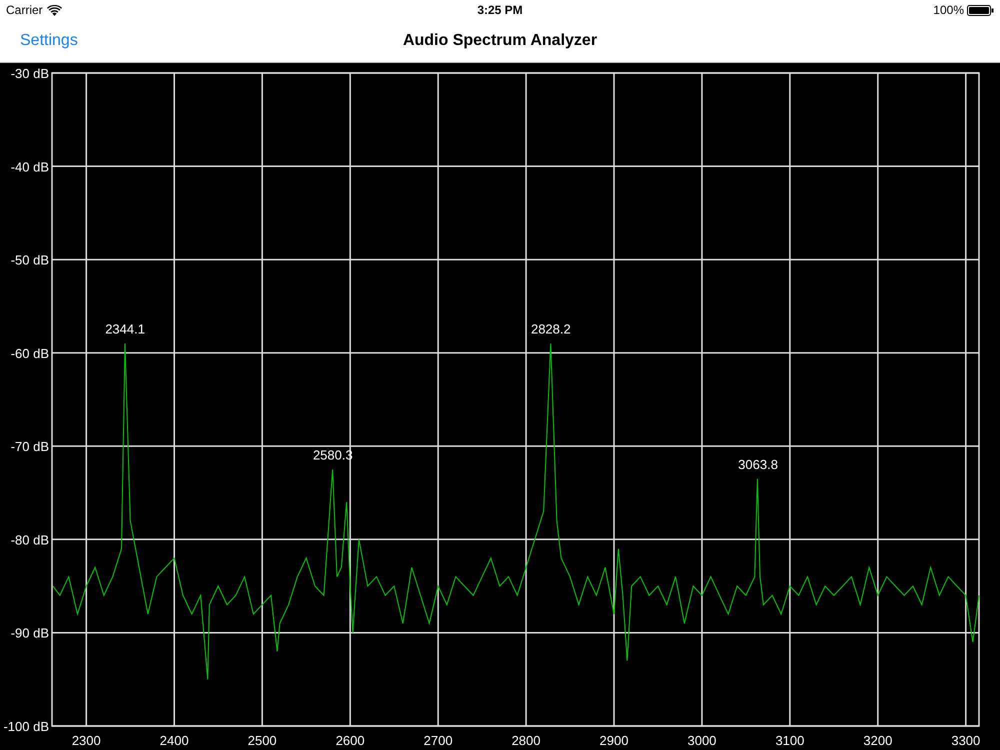 This screenshot has height=750, width=1000. Describe the element at coordinates (550, 329) in the screenshot. I see `peak-label: 2828.2` at that location.